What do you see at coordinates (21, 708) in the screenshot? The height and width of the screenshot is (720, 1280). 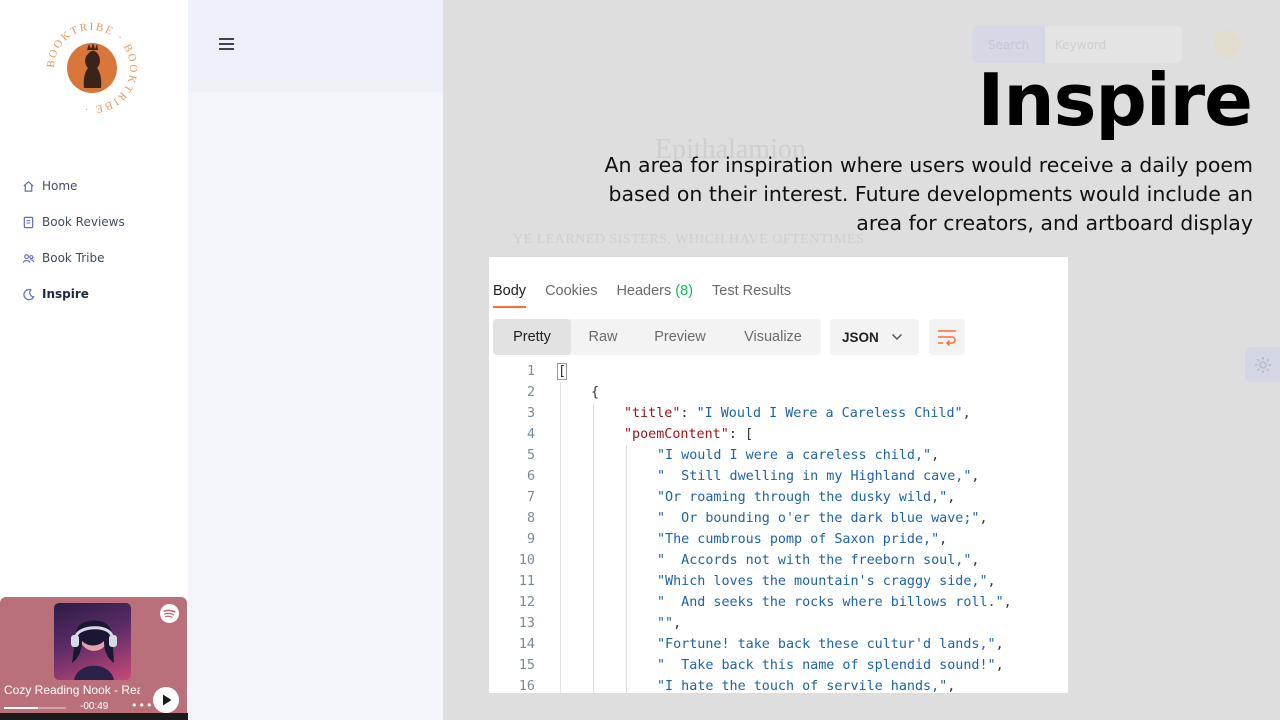 I see `progress-fill` at bounding box center [21, 708].